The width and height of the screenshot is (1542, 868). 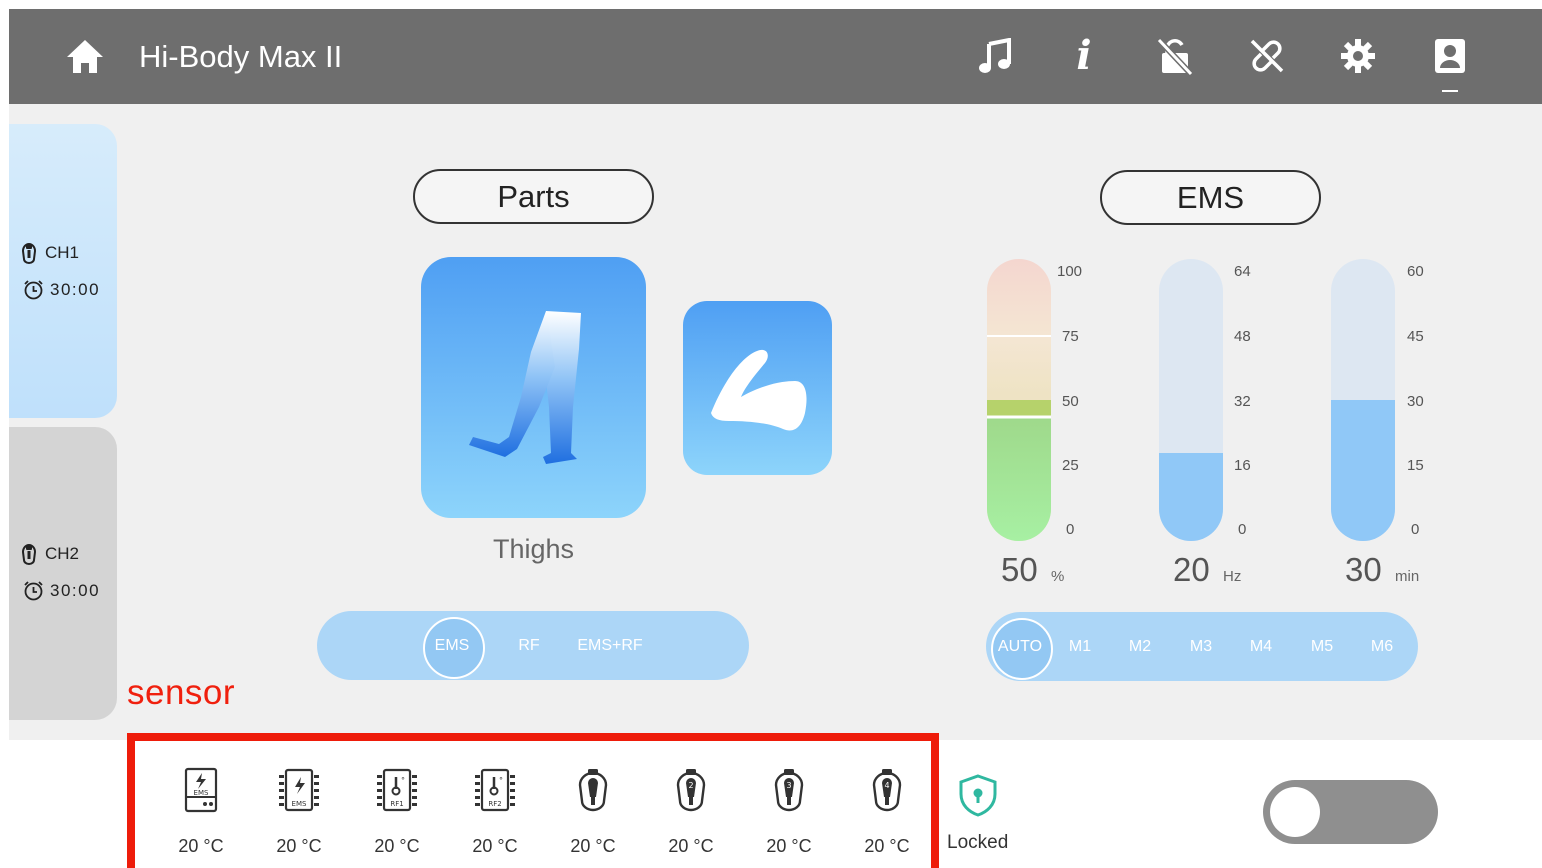 I want to click on program-auto: AUTO, so click(x=1021, y=646).